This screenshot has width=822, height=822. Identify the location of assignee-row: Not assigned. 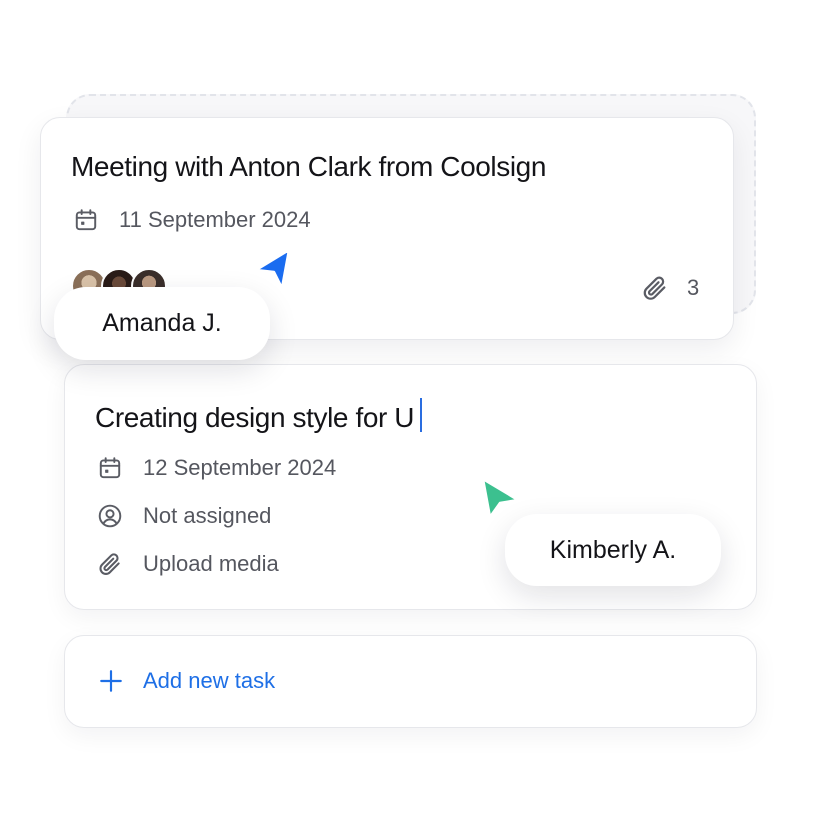
(184, 516).